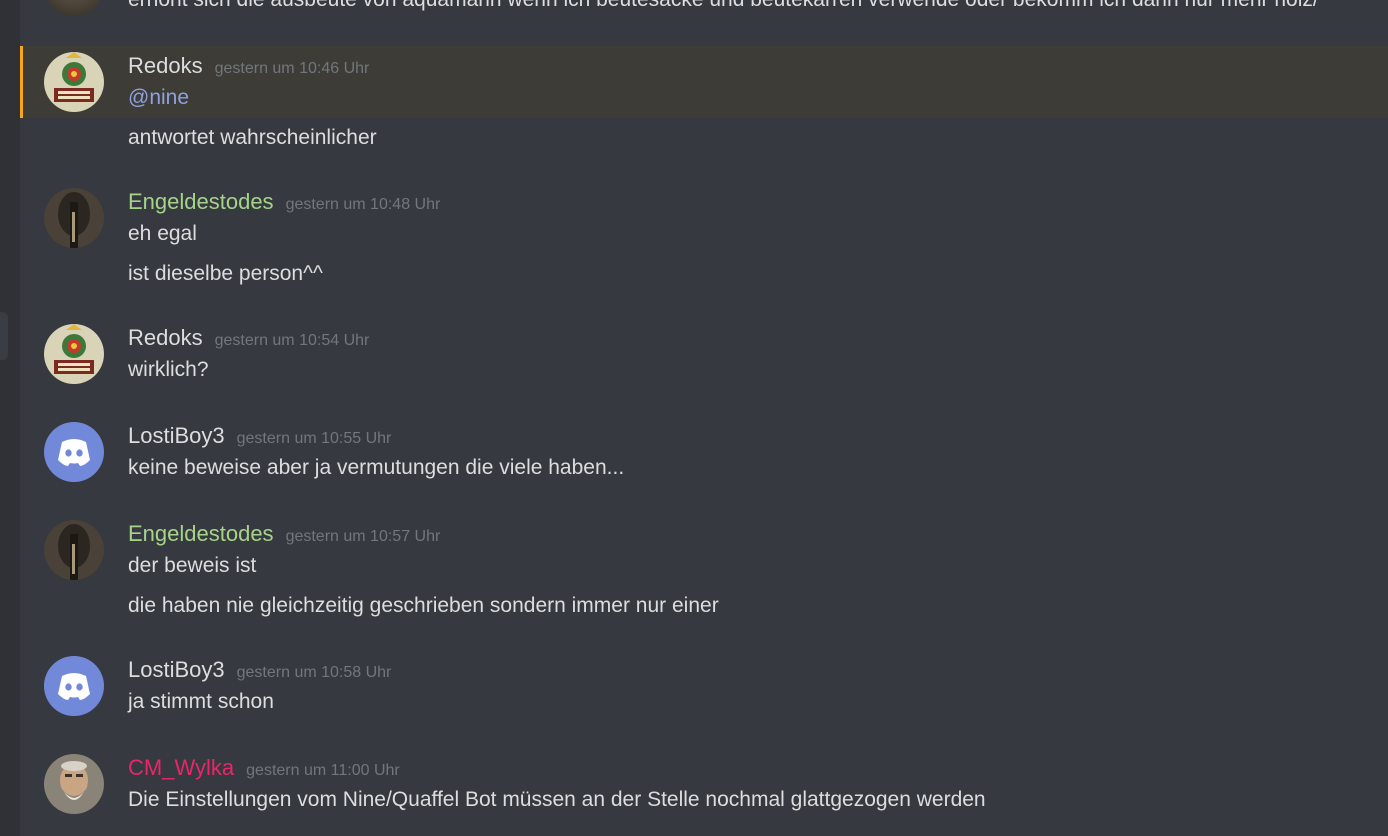  What do you see at coordinates (284, 203) in the screenshot?
I see `message-header: Engeldestodes gestern um 10:48 Uhr` at bounding box center [284, 203].